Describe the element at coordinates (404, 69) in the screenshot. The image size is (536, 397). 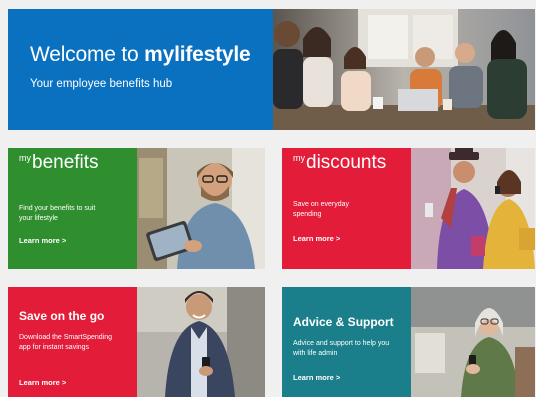
I see `hero-photo-office-team` at that location.